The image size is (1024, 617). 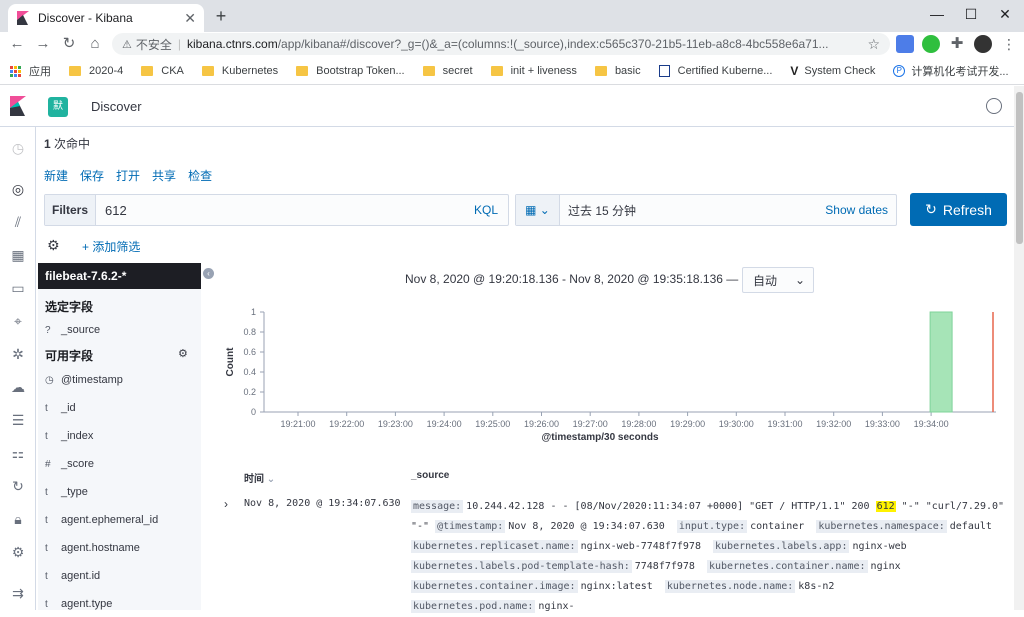 I want to click on bookmark-item: 2020-4, so click(x=96, y=71).